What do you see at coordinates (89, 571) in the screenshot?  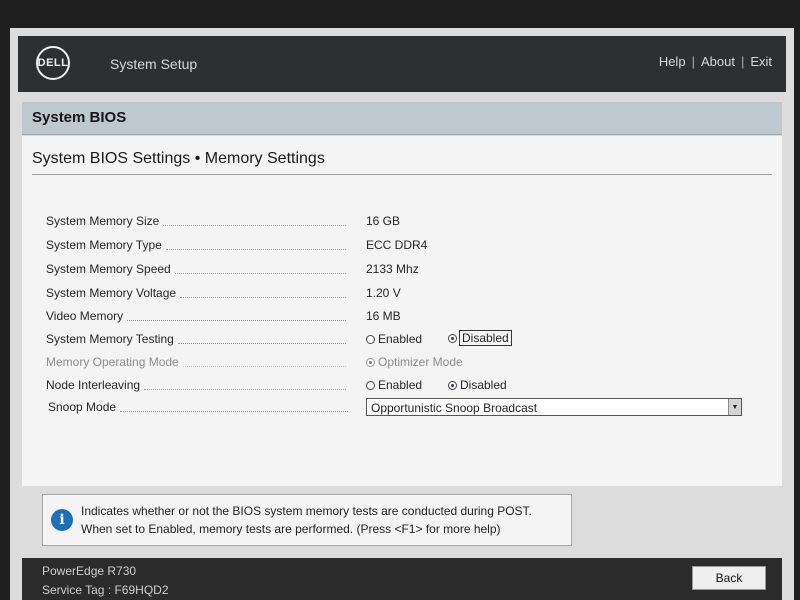 I see `system-model: PowerEdge R730` at bounding box center [89, 571].